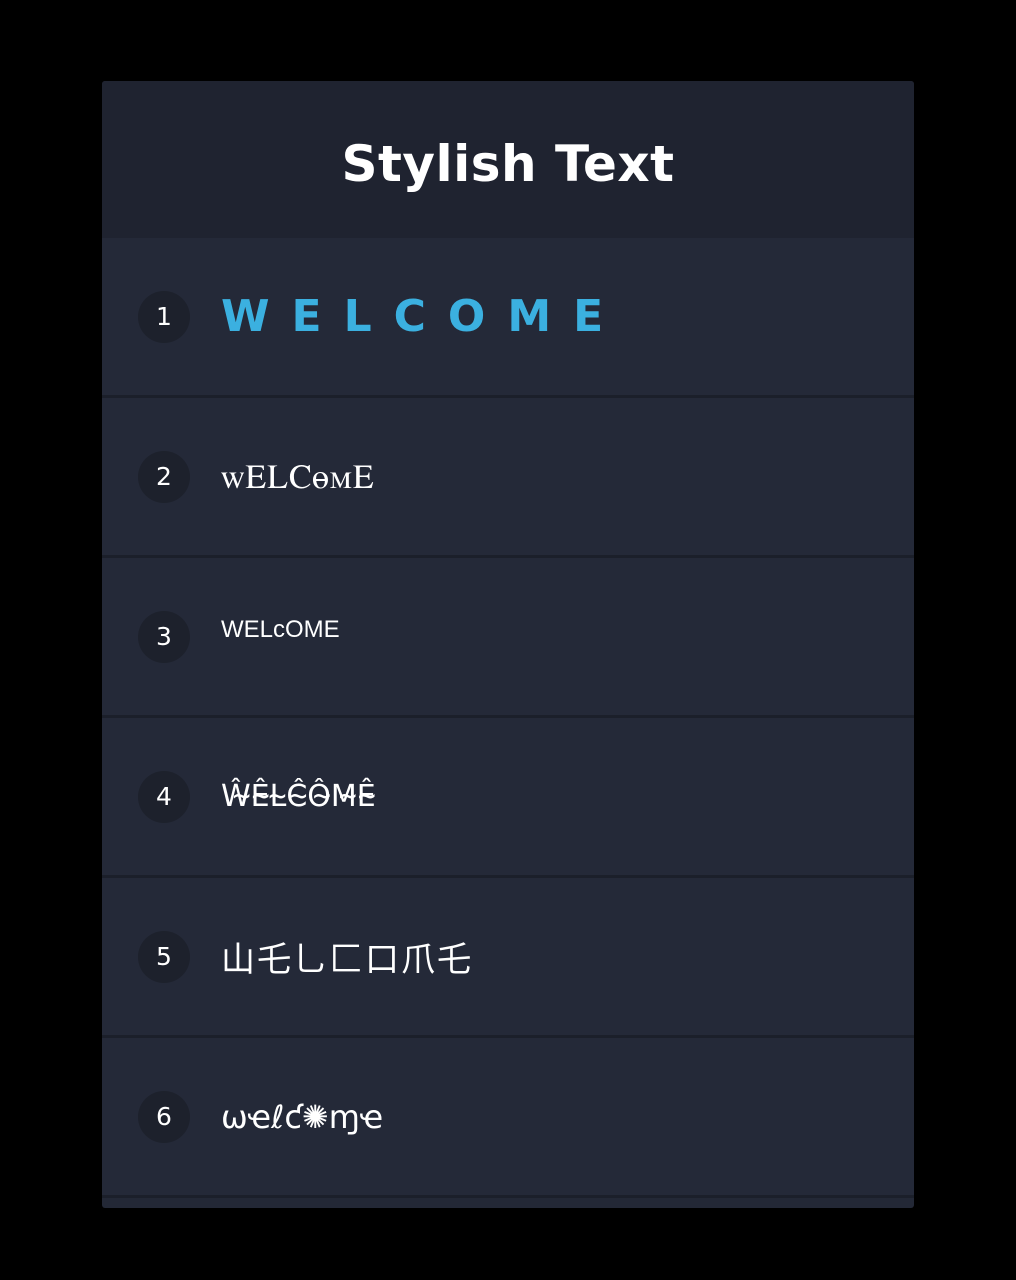 This screenshot has height=1280, width=1016. Describe the element at coordinates (508, 798) in the screenshot. I see `list-item: 4 Ŵ̴Ê̴L̴Ĉ̴Ô̴M̴Ê̴` at that location.